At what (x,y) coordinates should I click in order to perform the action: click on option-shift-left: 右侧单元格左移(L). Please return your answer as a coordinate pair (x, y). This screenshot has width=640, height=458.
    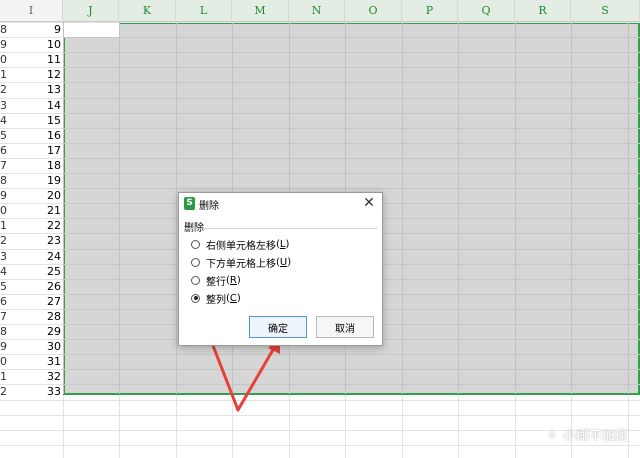
    Looking at the image, I should click on (240, 244).